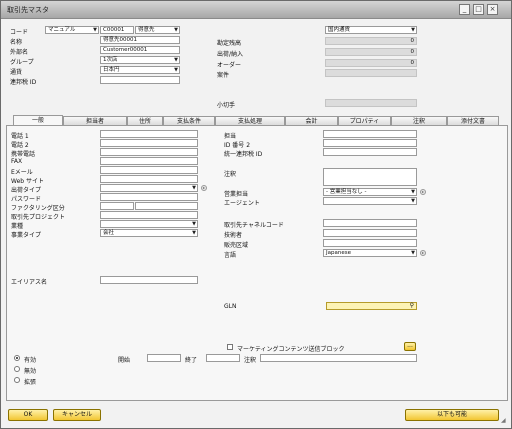 Image resolution: width=512 pixels, height=429 pixels. What do you see at coordinates (371, 52) in the screenshot?
I see `shipments-field: 0` at bounding box center [371, 52].